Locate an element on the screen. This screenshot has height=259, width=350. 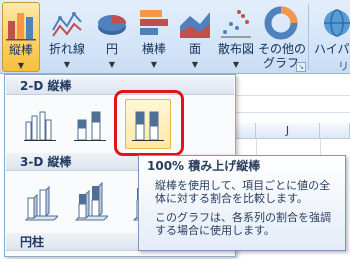
tooltip-title: 100% 積み上げ縦棒 is located at coordinates (204, 166).